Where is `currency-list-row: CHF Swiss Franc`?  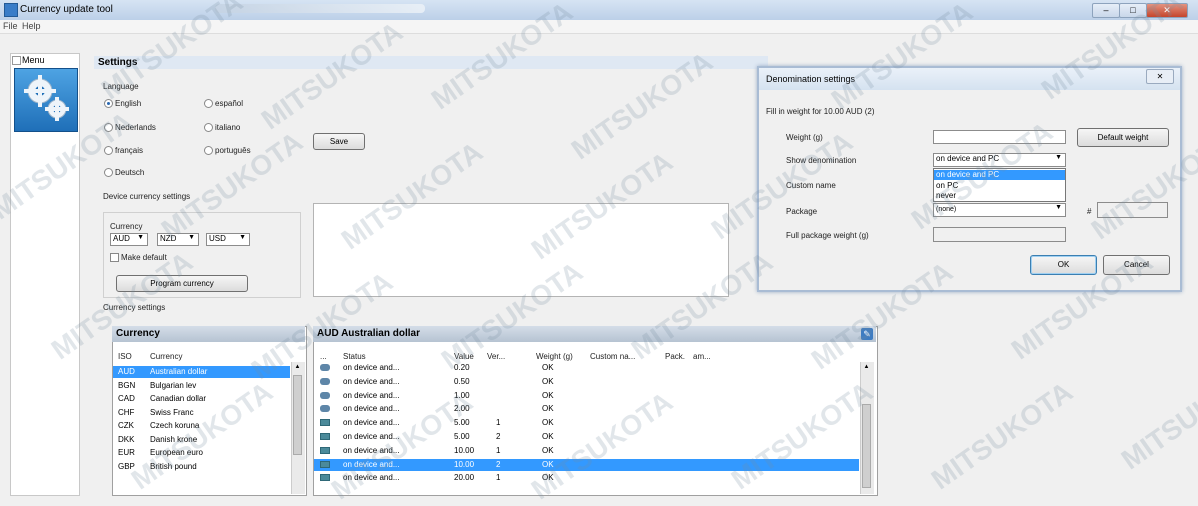
currency-list-row: CHF Swiss Franc is located at coordinates (201, 413).